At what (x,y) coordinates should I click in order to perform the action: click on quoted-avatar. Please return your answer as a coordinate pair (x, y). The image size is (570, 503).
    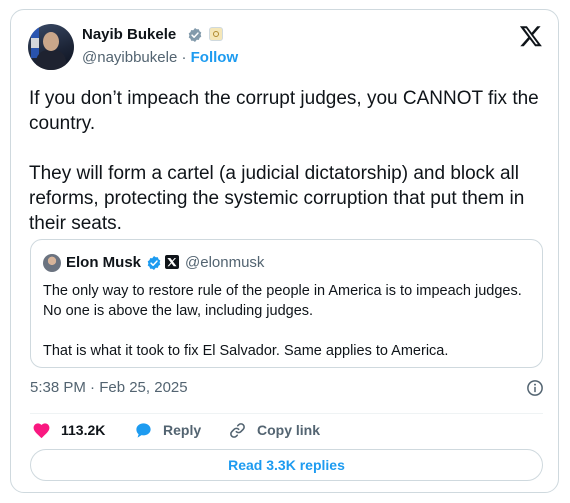
    Looking at the image, I should click on (52, 263).